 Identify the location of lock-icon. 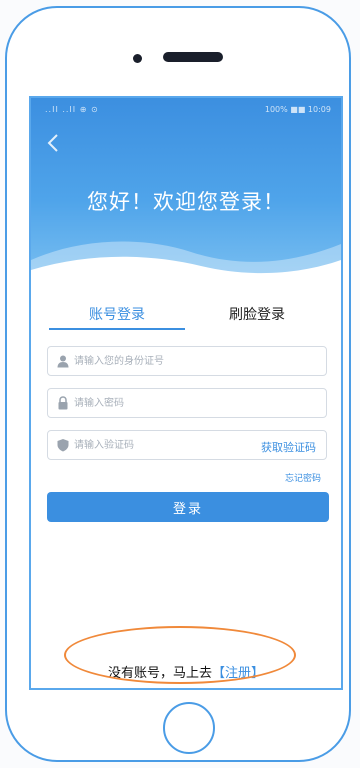
(63, 403).